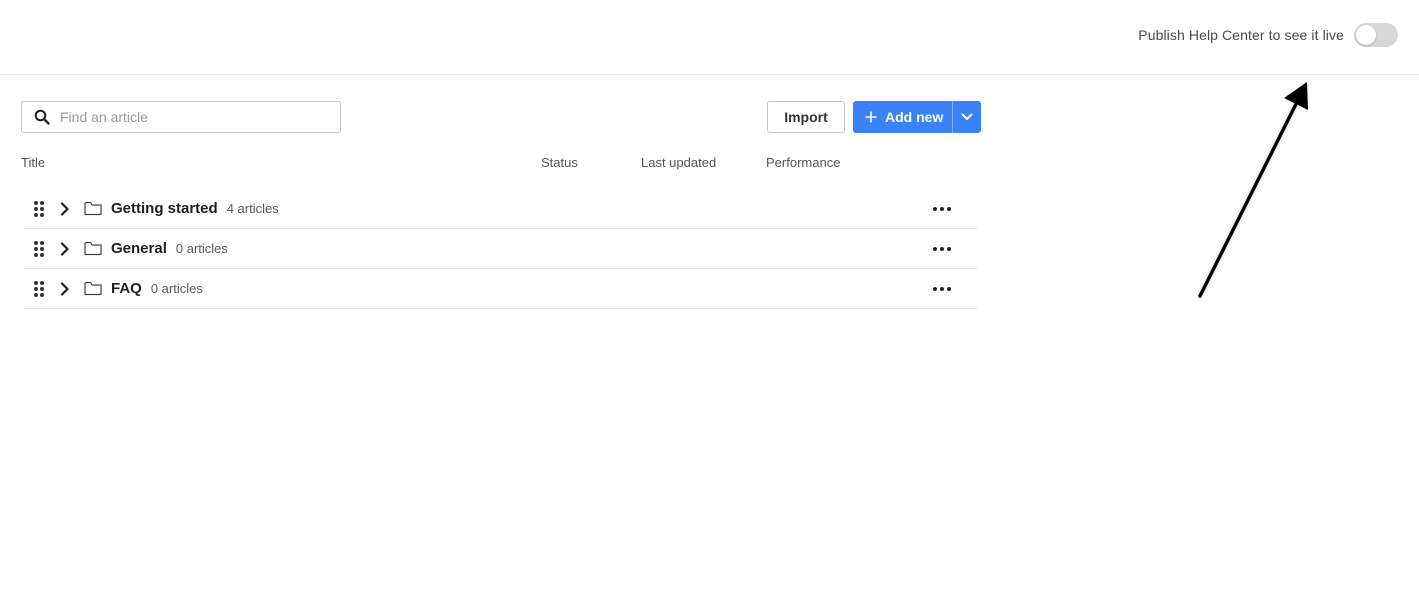 The width and height of the screenshot is (1419, 594). What do you see at coordinates (1253, 190) in the screenshot?
I see `annotation-arrow` at bounding box center [1253, 190].